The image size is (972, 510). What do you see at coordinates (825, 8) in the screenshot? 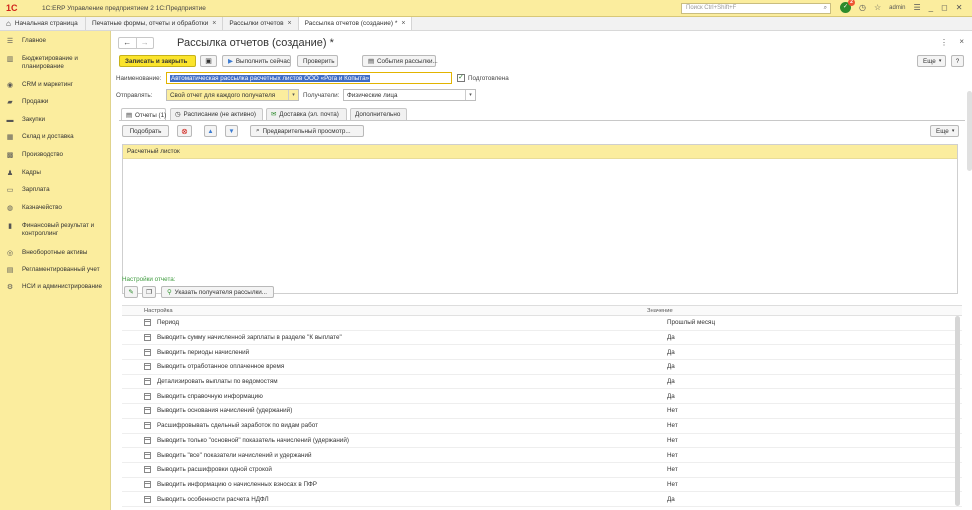
I see `search-icon: ⌕` at bounding box center [825, 8].